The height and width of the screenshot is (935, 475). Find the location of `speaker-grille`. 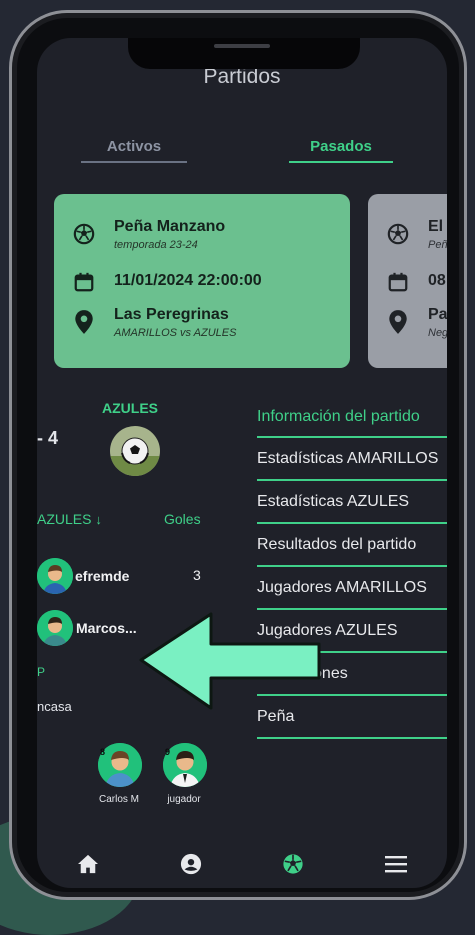

speaker-grille is located at coordinates (242, 46).